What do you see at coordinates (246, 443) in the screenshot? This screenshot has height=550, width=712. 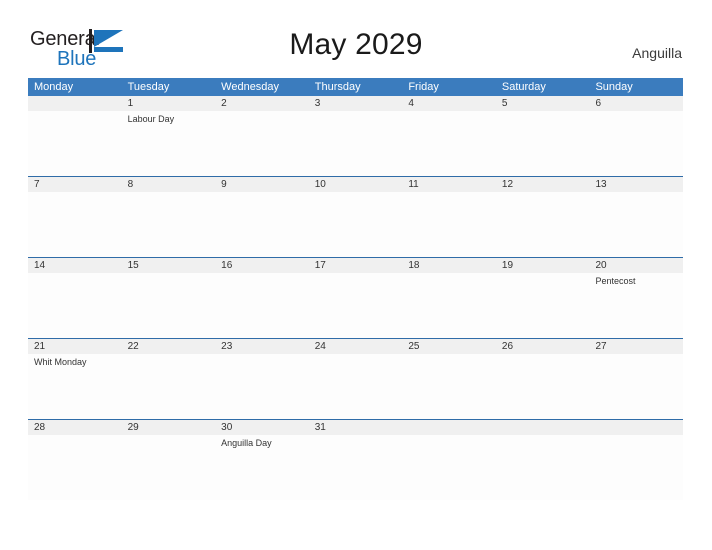 I see `holiday-label: Anguilla Day` at bounding box center [246, 443].